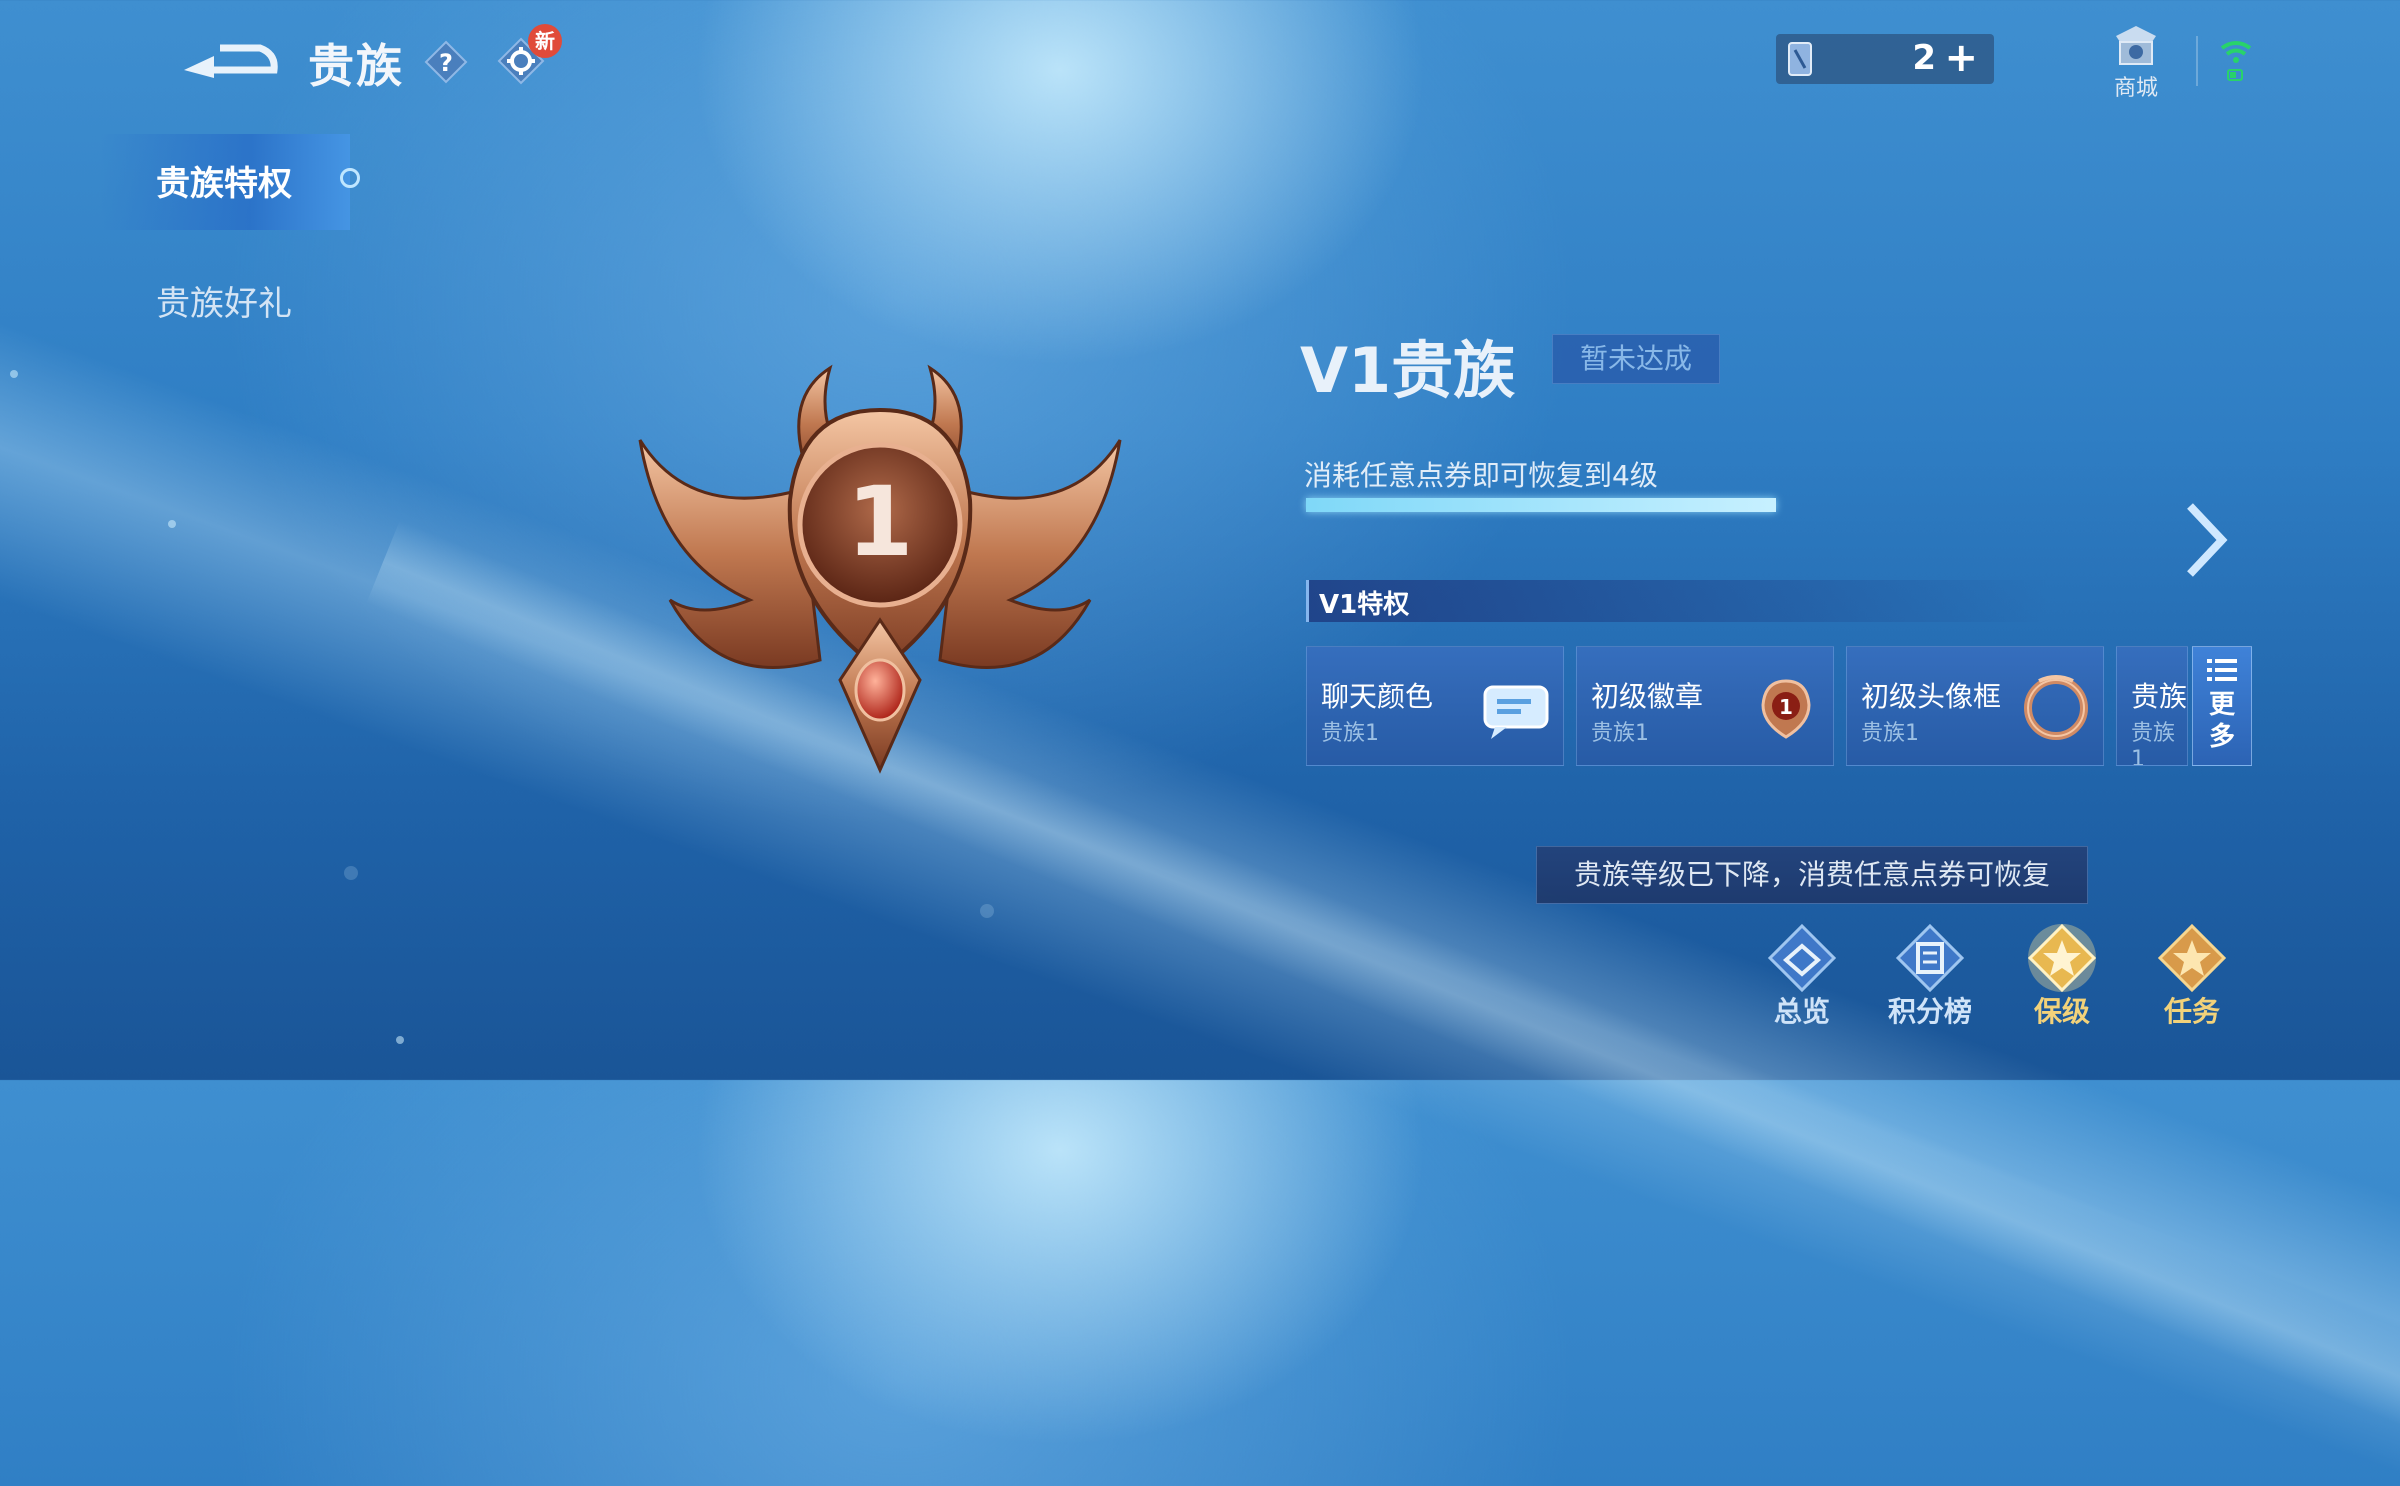 The height and width of the screenshot is (1486, 2400). I want to click on more-privileges-button: 更多, so click(2222, 706).